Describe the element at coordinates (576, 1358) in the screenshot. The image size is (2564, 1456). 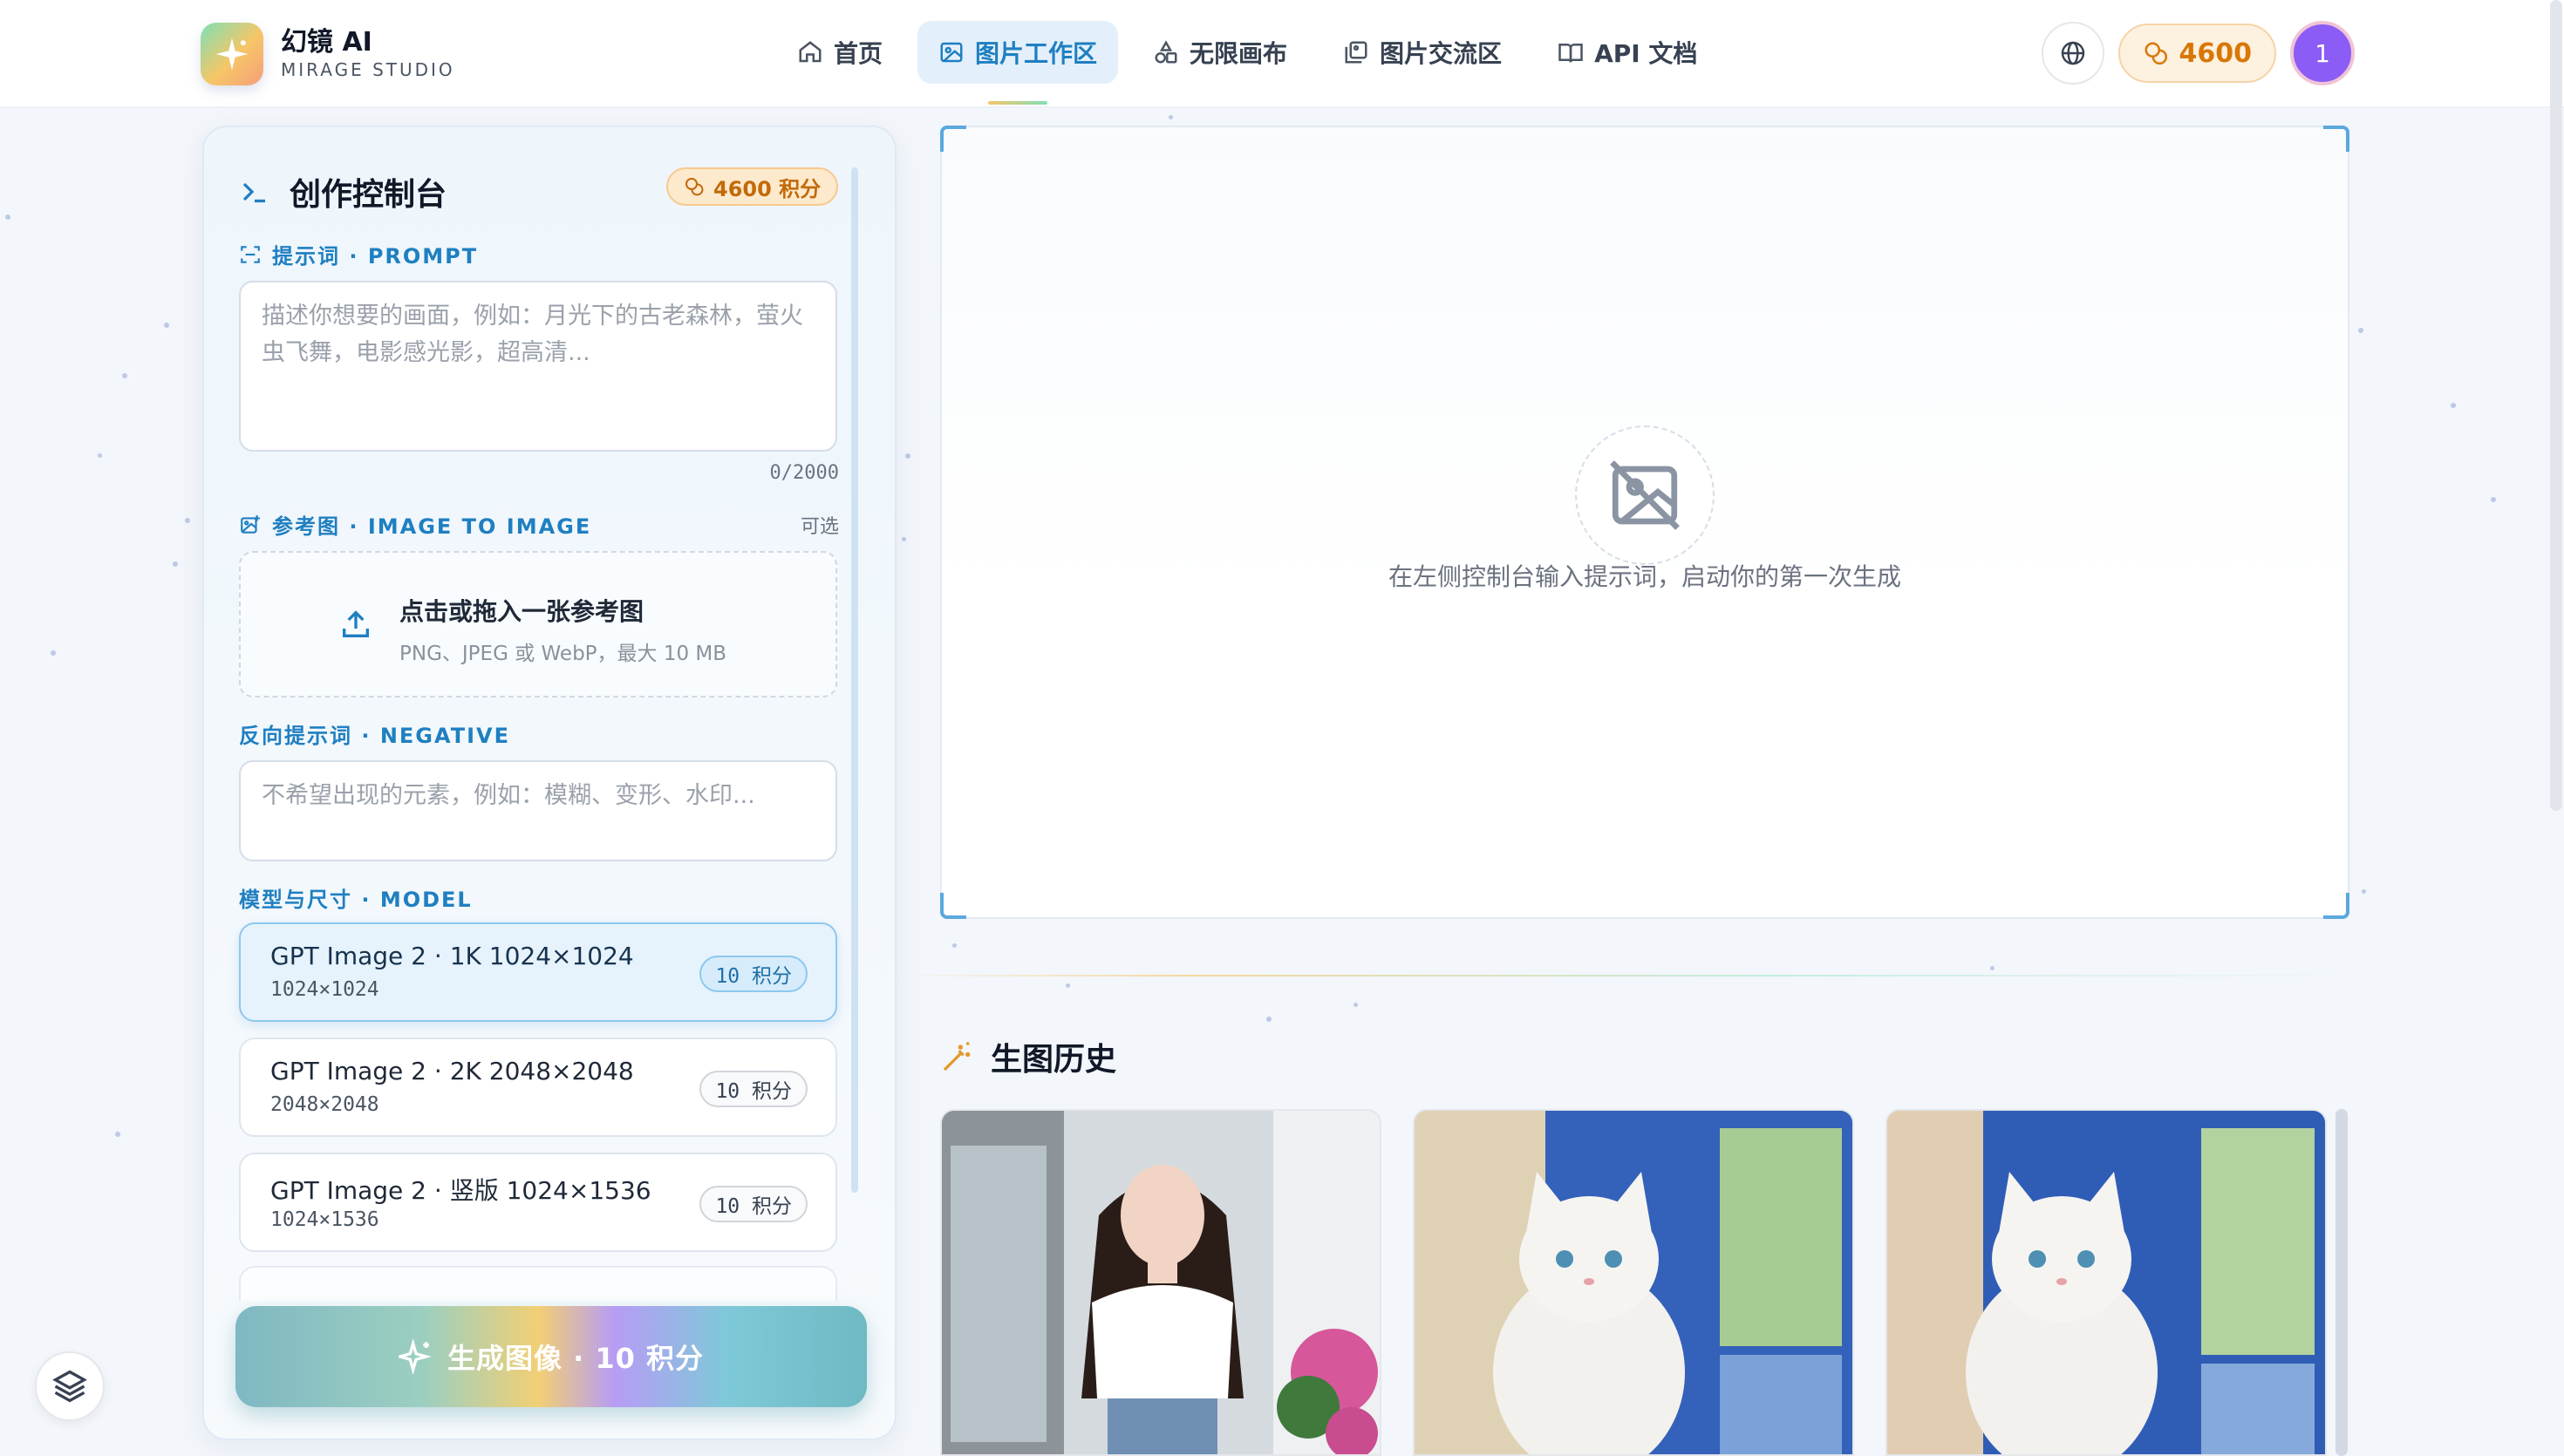
I see `generate-button-label: 生成图像 · 10 积分` at that location.